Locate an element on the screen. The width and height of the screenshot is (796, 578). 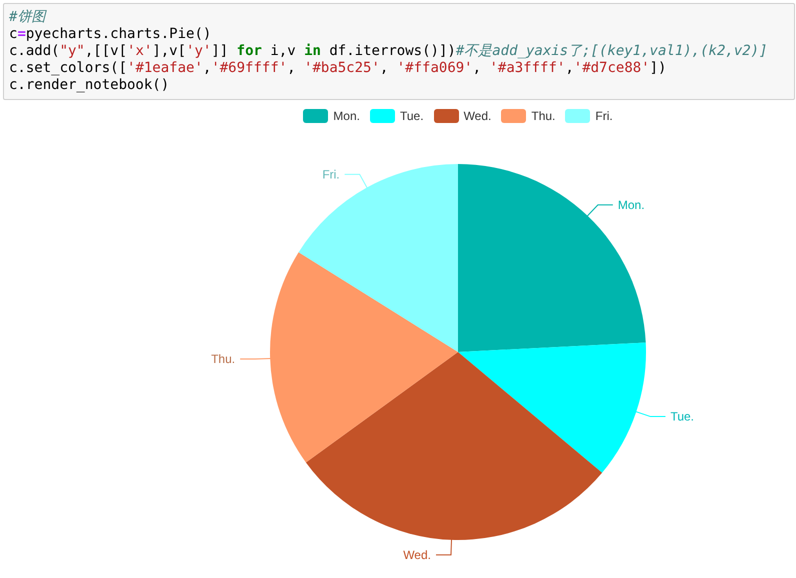
code-line: #饼图 is located at coordinates (28, 17).